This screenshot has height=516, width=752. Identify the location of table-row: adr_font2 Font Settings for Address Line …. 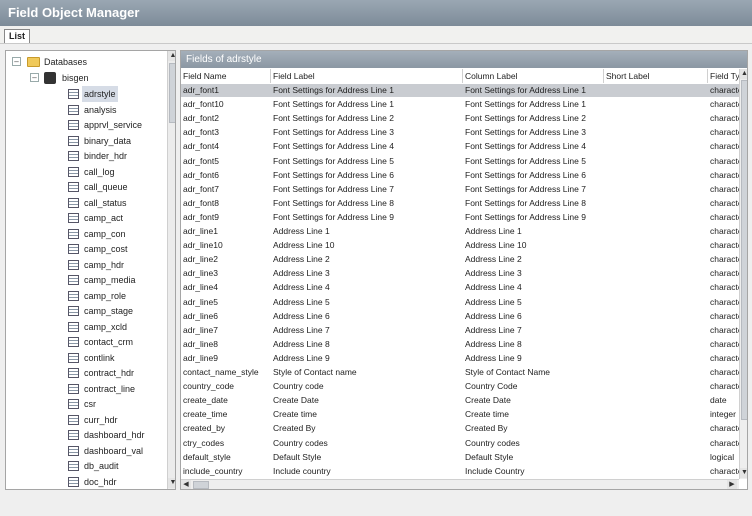
(460, 118).